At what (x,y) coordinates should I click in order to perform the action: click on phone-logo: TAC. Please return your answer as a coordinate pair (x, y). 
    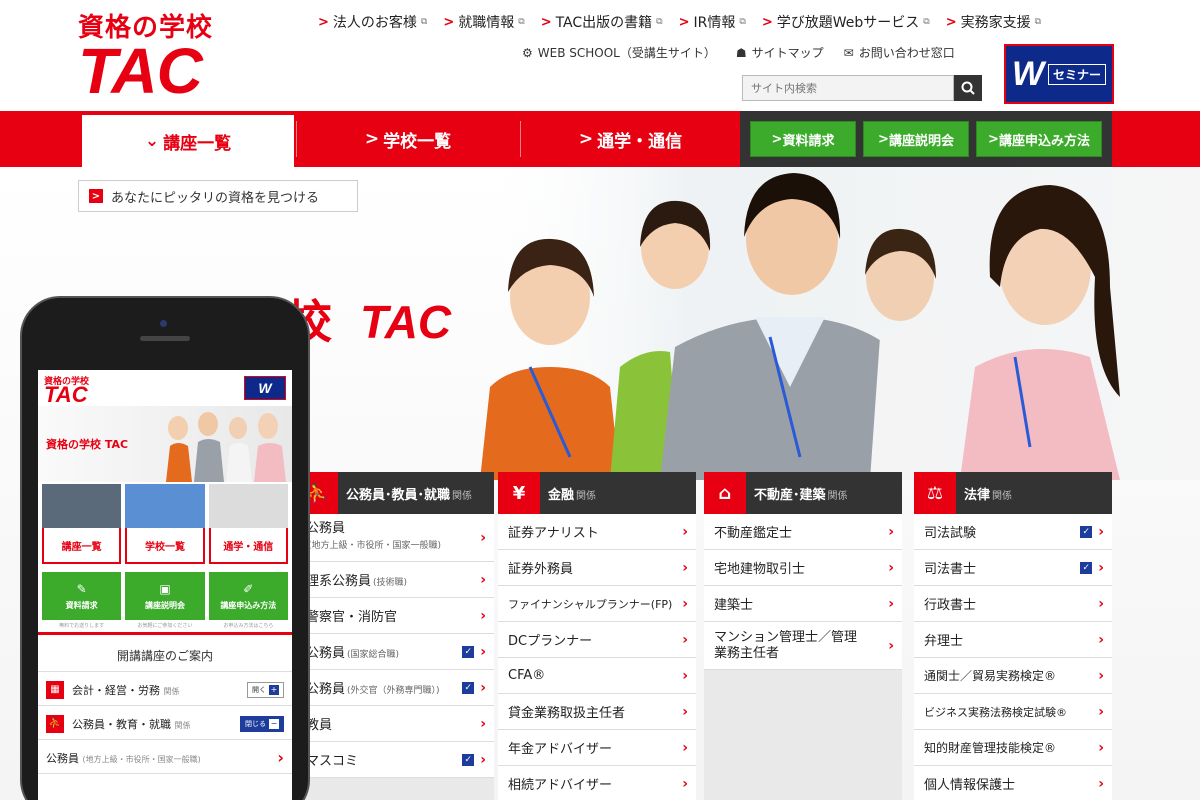
    Looking at the image, I should click on (66, 395).